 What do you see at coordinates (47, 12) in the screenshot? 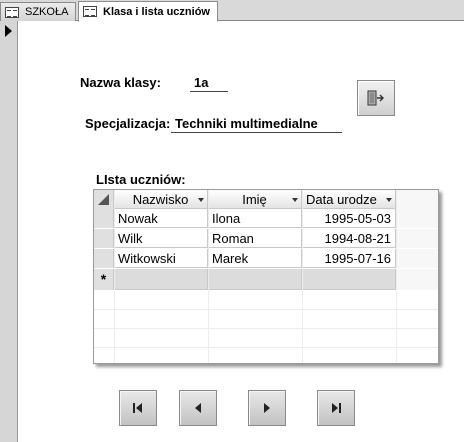
I see `tab-label: SZKOŁA` at bounding box center [47, 12].